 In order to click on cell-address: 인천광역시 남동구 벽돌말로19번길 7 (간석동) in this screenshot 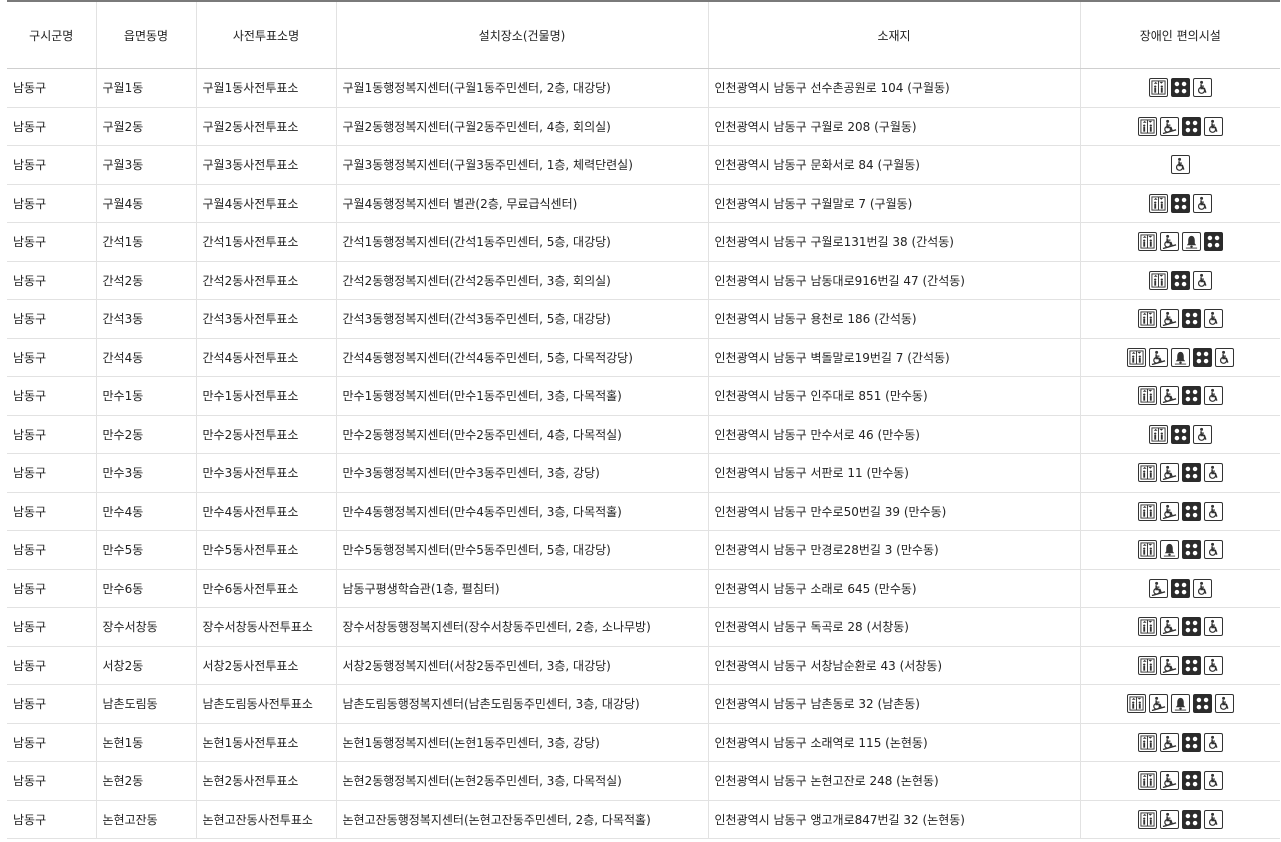, I will do `click(893, 357)`.